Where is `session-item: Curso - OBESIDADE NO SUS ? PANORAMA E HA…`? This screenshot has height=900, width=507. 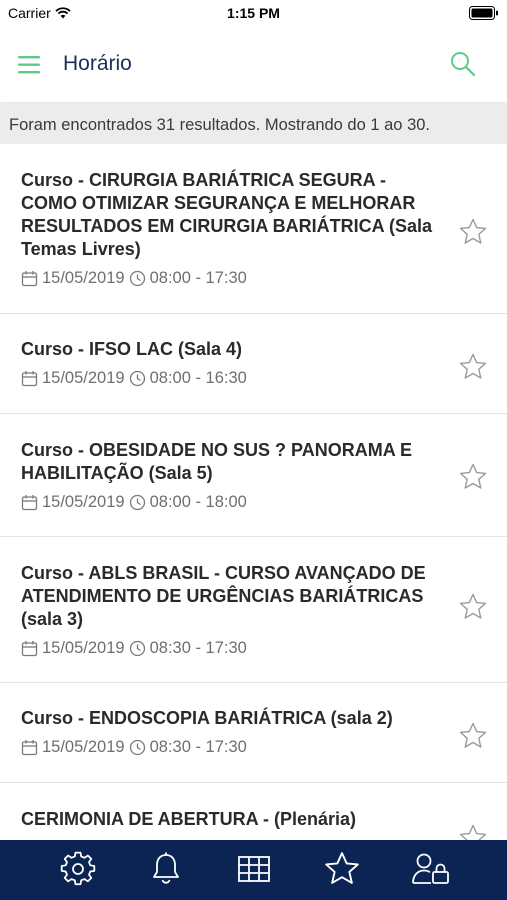
session-item: Curso - OBESIDADE NO SUS ? PANORAMA E HA… is located at coordinates (253, 475).